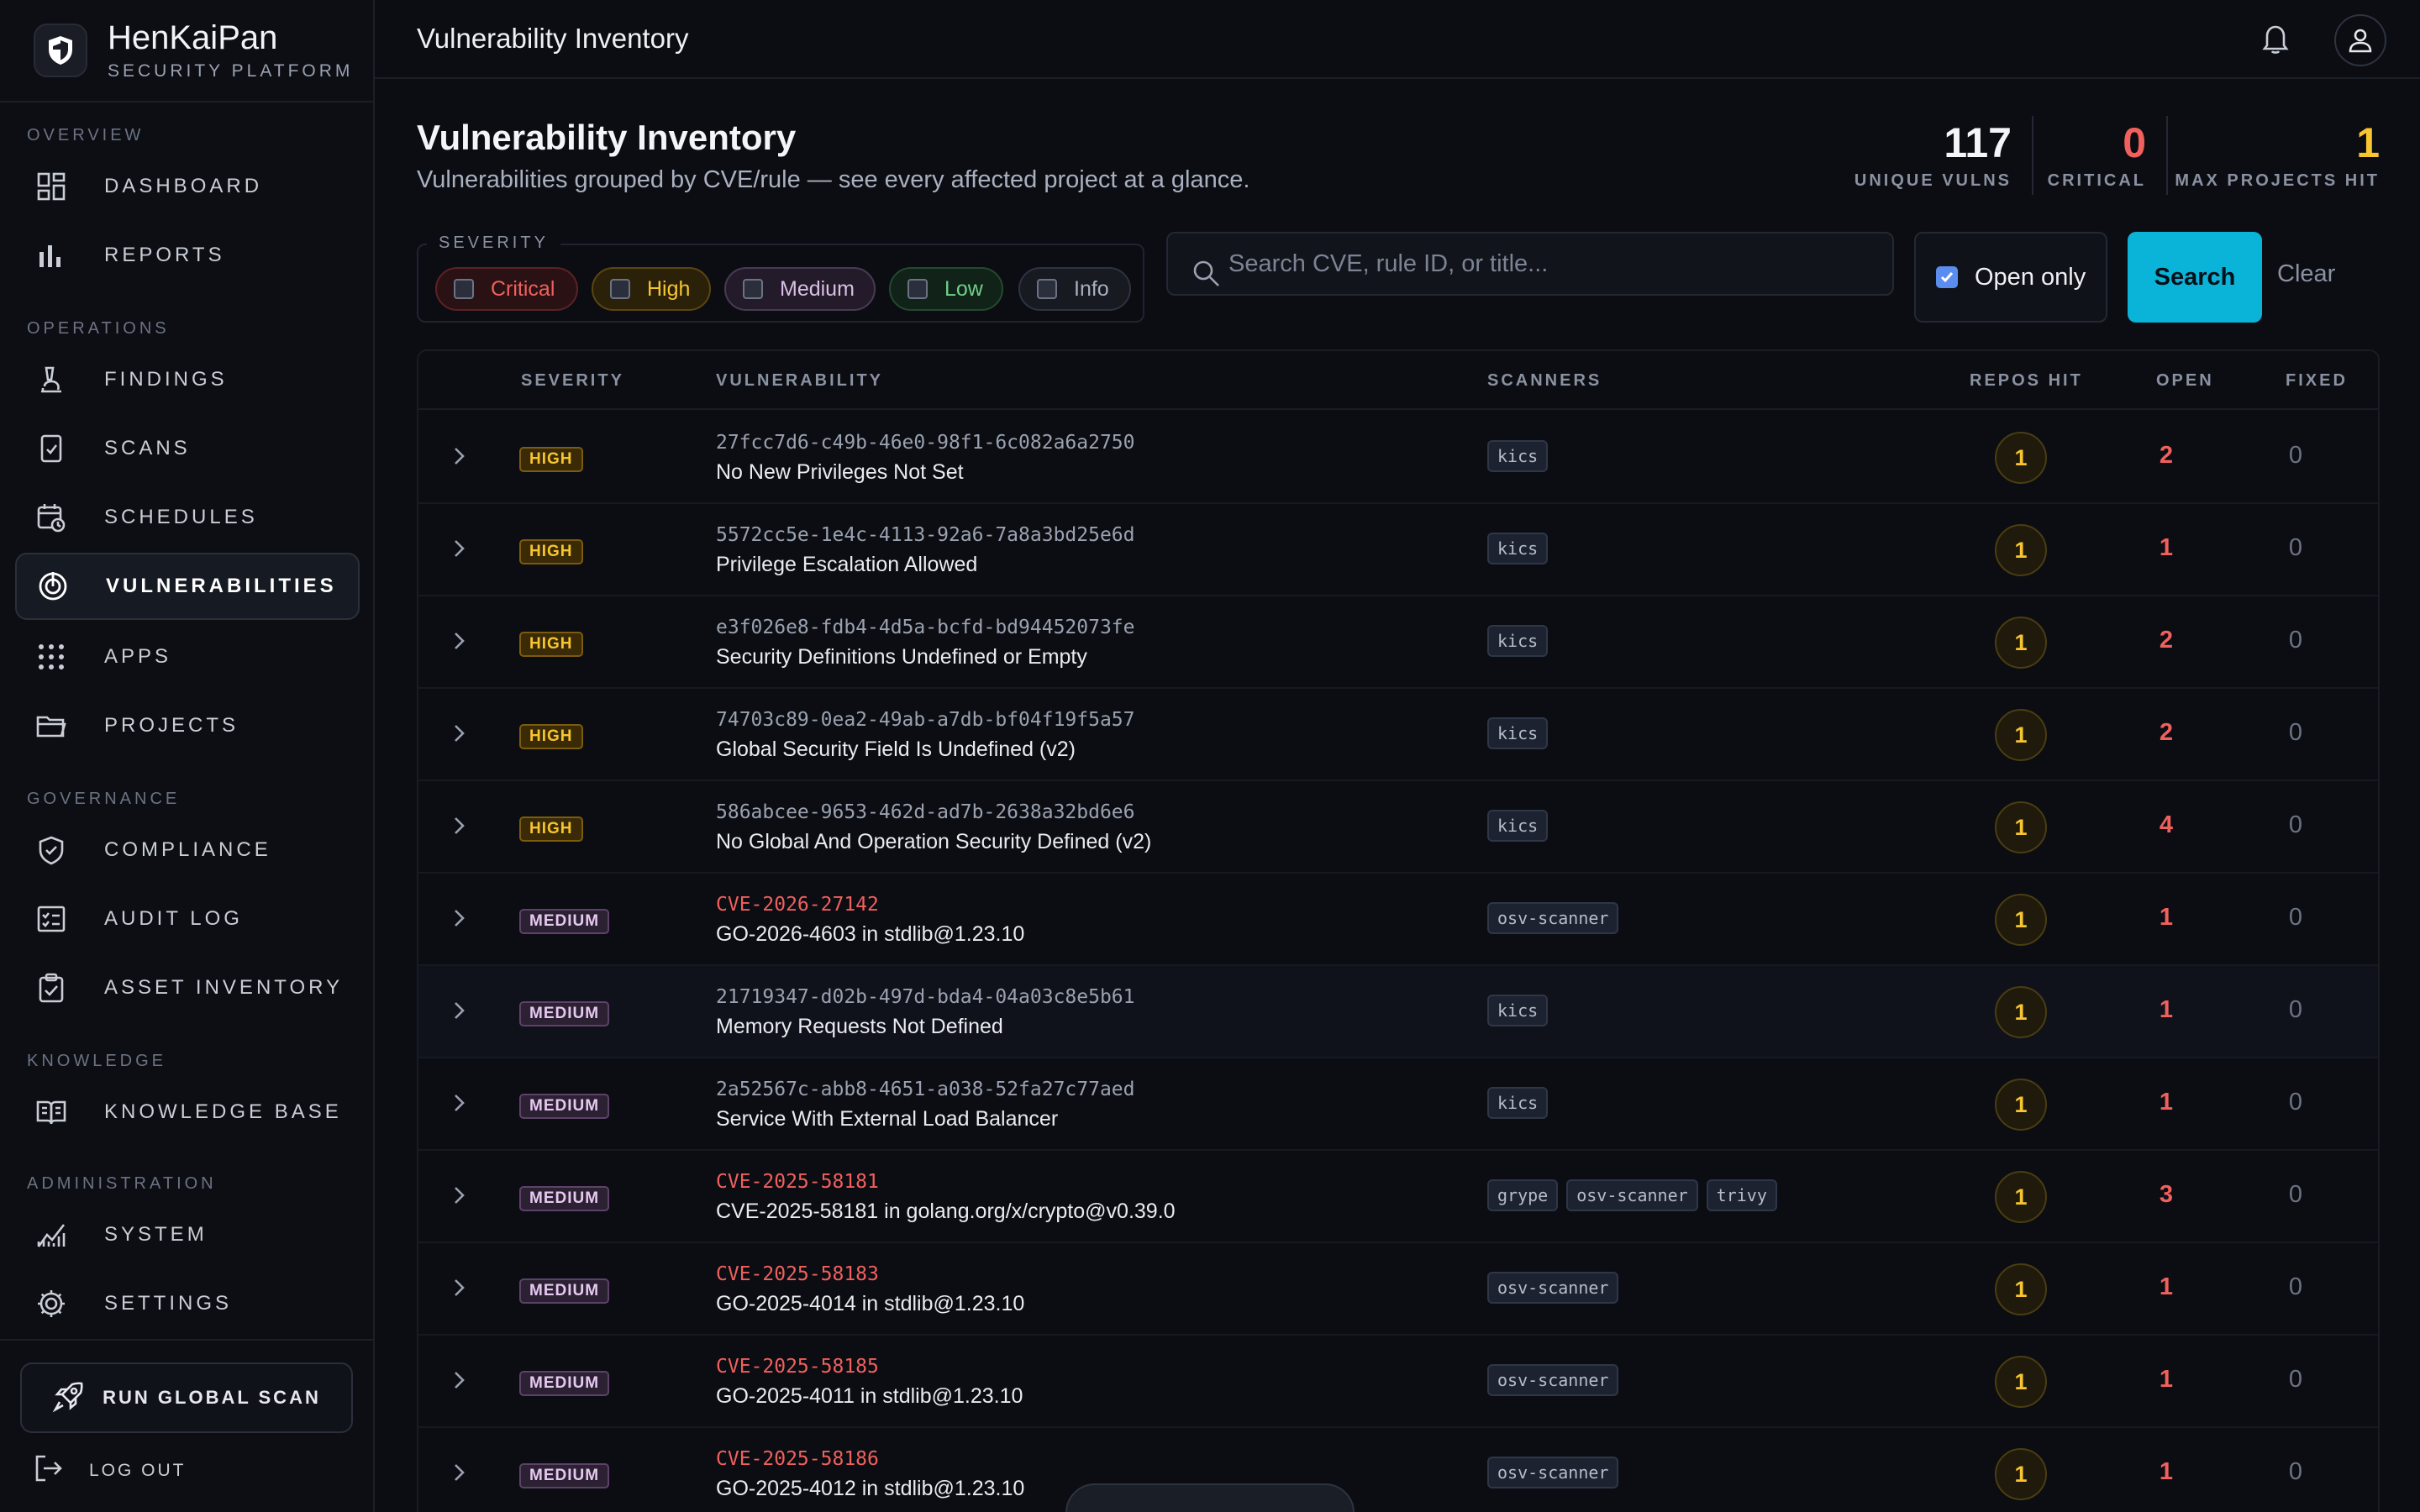  I want to click on sidebar-item-apps: APPS, so click(187, 656).